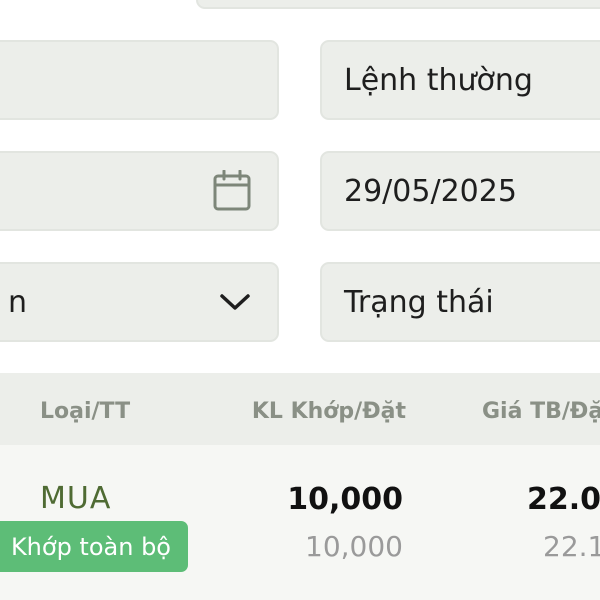 Image resolution: width=600 pixels, height=600 pixels. What do you see at coordinates (139, 191) in the screenshot?
I see `from-date-input` at bounding box center [139, 191].